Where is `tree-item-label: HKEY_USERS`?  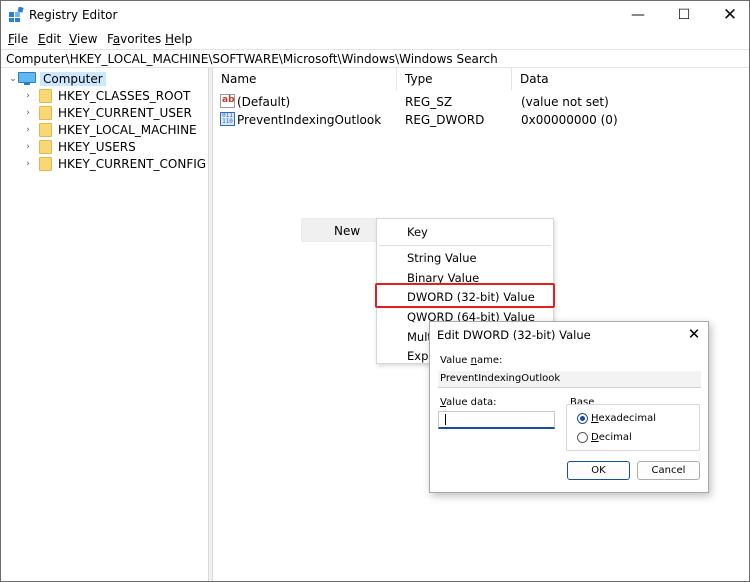 tree-item-label: HKEY_USERS is located at coordinates (97, 146).